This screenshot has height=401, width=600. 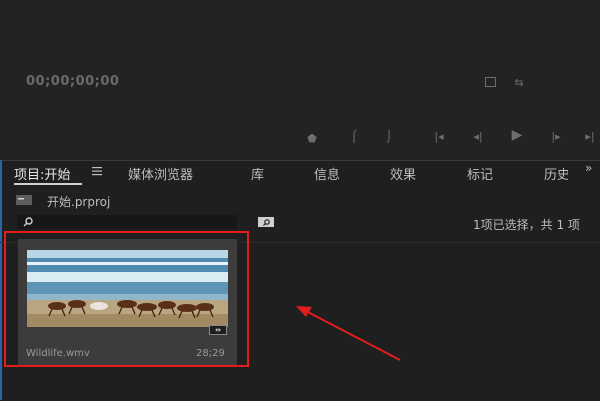 I want to click on tab-markers: 标记, so click(x=480, y=173).